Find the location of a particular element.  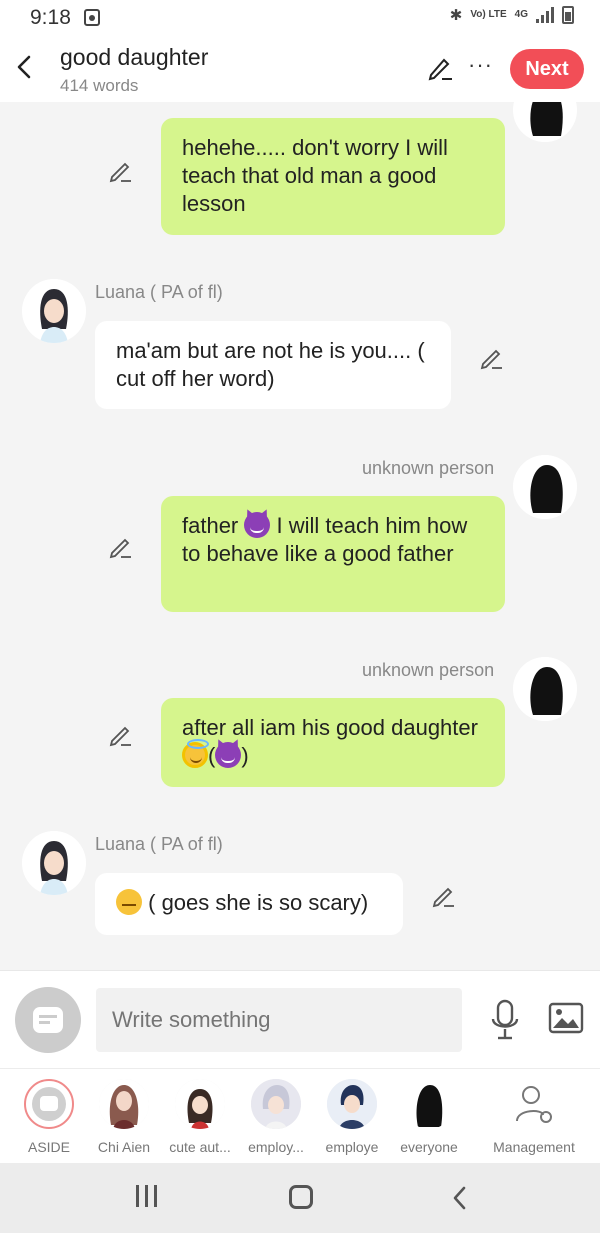

notification-icon is located at coordinates (92, 17).